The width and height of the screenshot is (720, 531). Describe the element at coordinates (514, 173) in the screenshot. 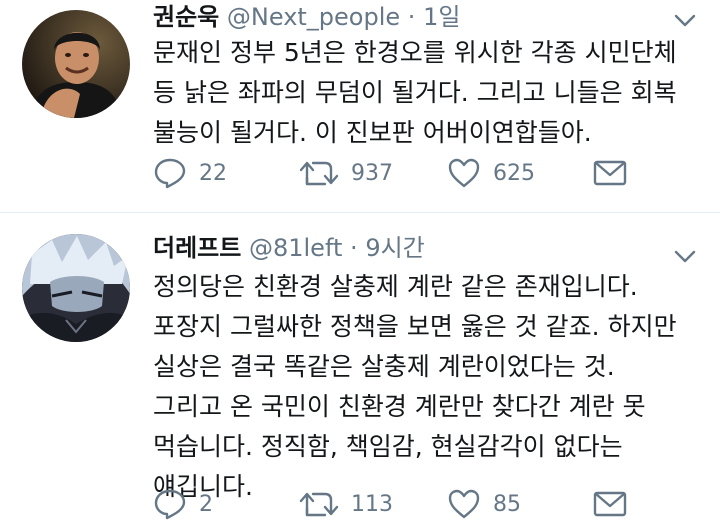

I see `like-count: 625` at that location.